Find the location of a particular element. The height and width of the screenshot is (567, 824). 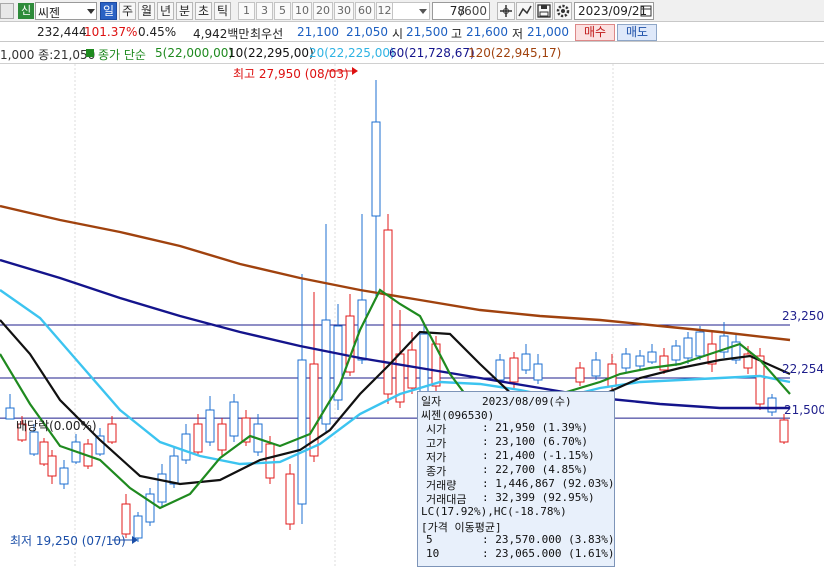

volume: 232,444 is located at coordinates (62, 32).